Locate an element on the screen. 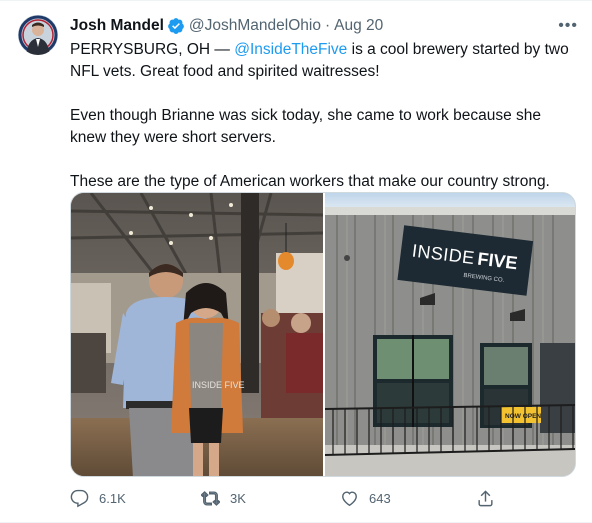  like-count: 643 is located at coordinates (380, 498).